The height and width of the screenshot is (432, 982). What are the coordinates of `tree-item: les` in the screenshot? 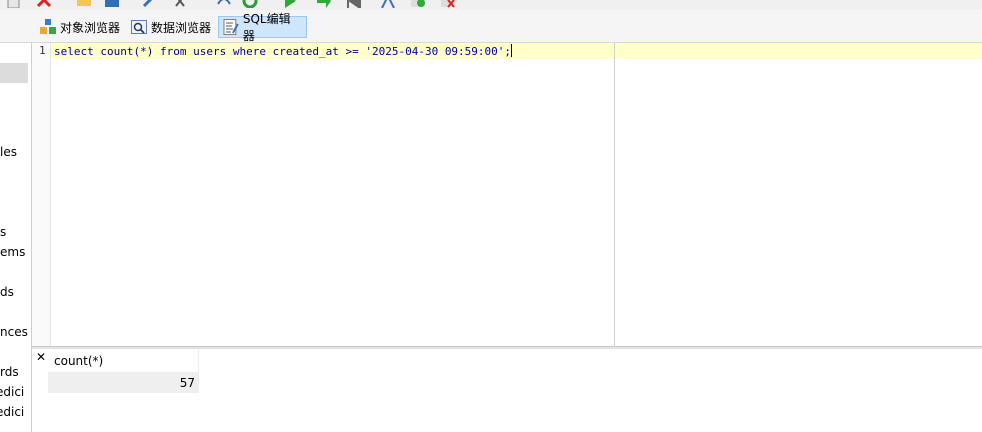 It's located at (8, 152).